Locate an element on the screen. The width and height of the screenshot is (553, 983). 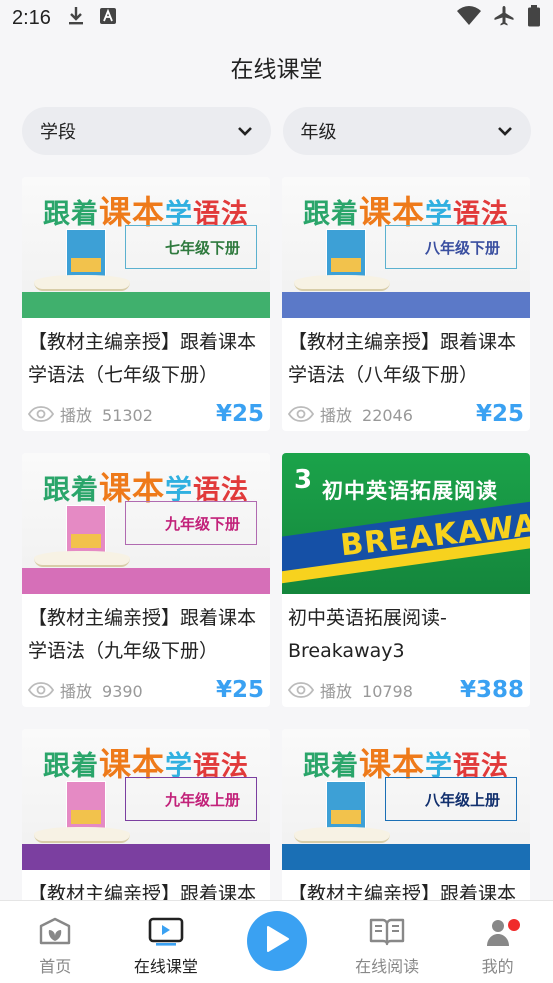
play-count: 播放 51302 is located at coordinates (106, 414).